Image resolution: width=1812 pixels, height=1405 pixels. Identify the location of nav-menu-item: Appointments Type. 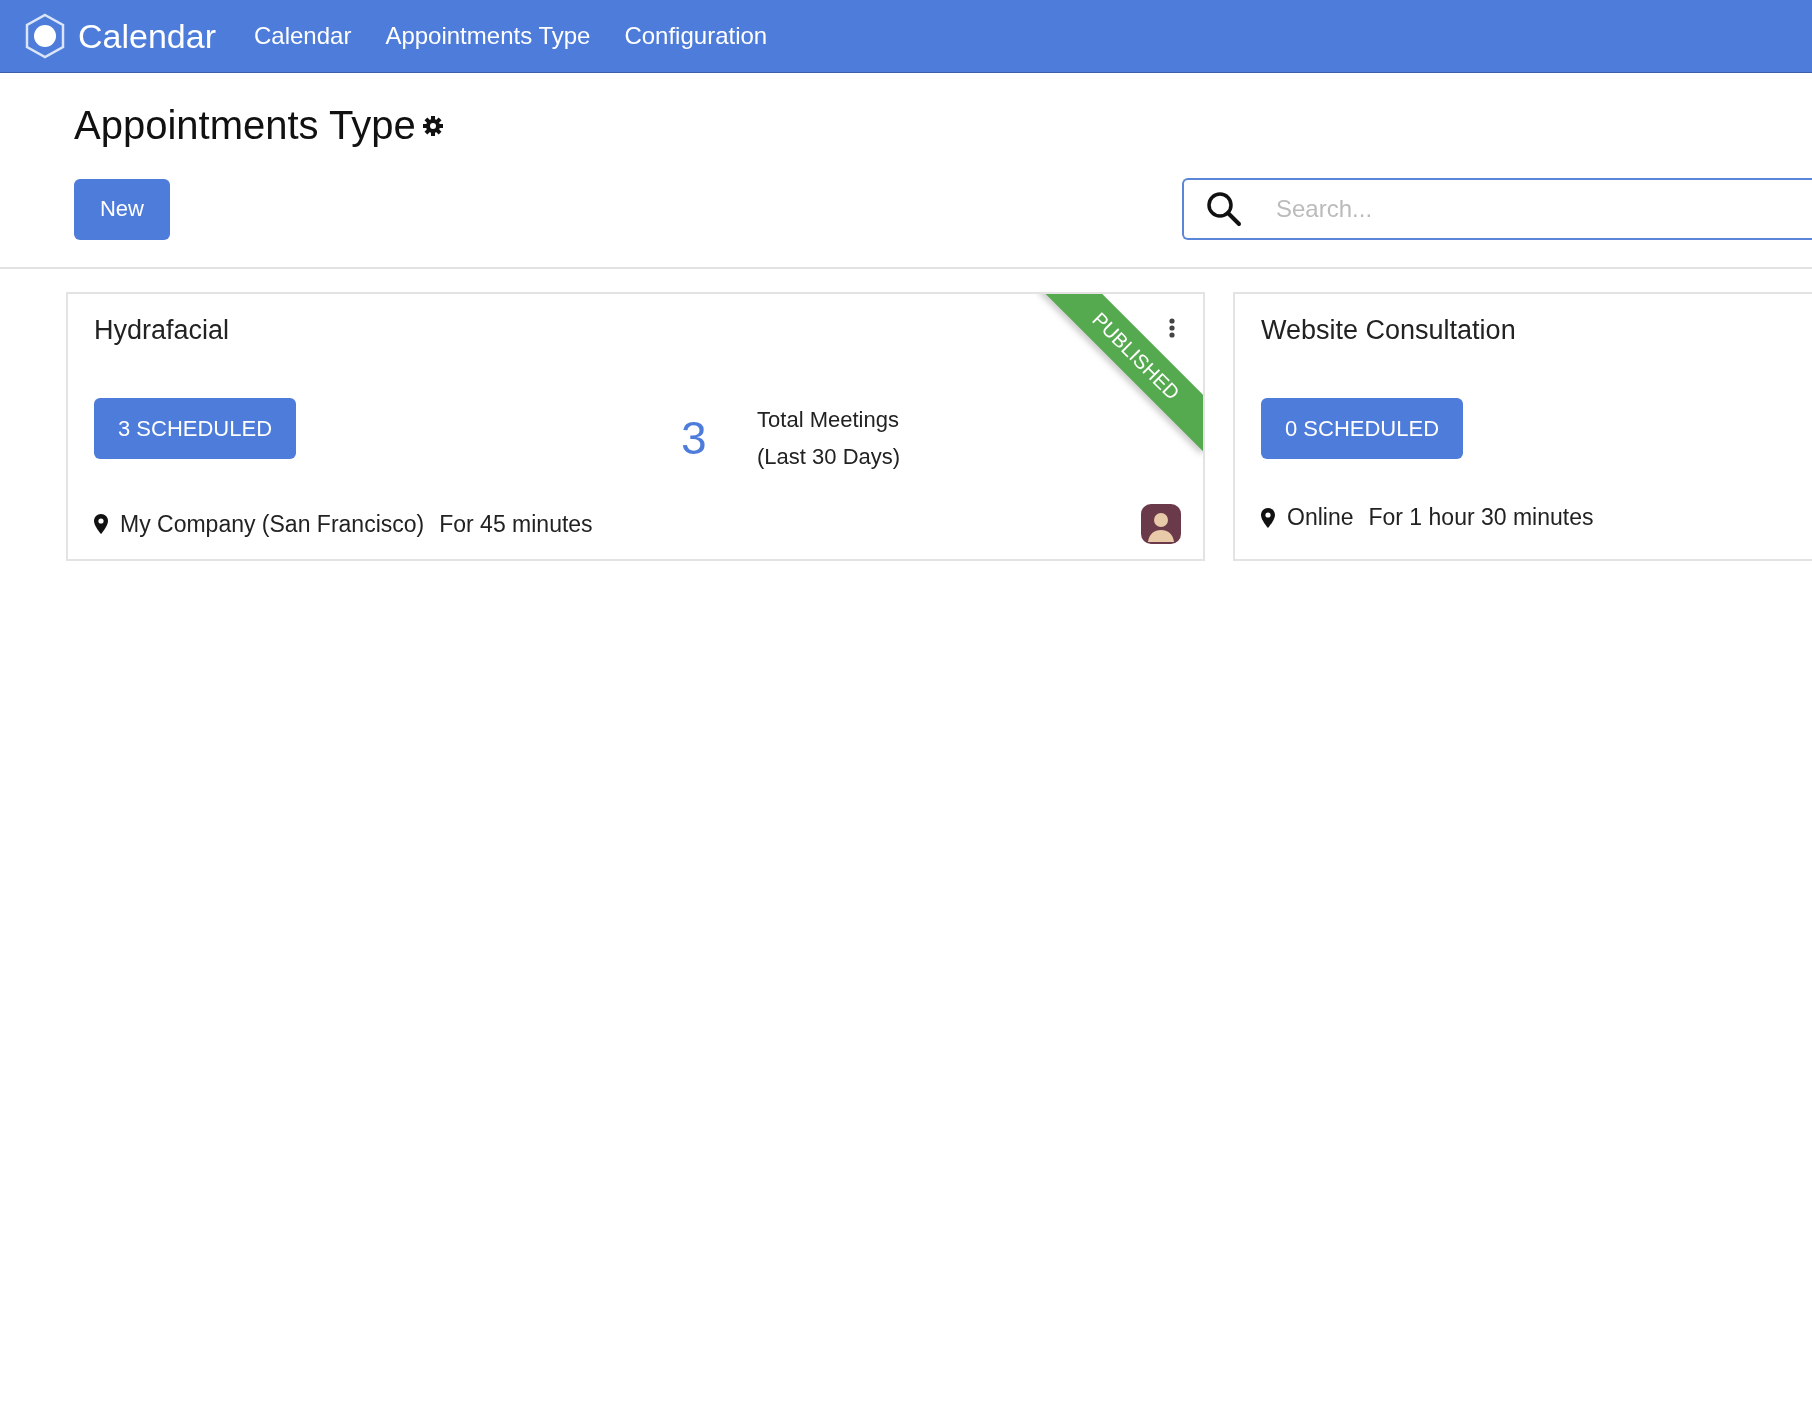
(488, 36).